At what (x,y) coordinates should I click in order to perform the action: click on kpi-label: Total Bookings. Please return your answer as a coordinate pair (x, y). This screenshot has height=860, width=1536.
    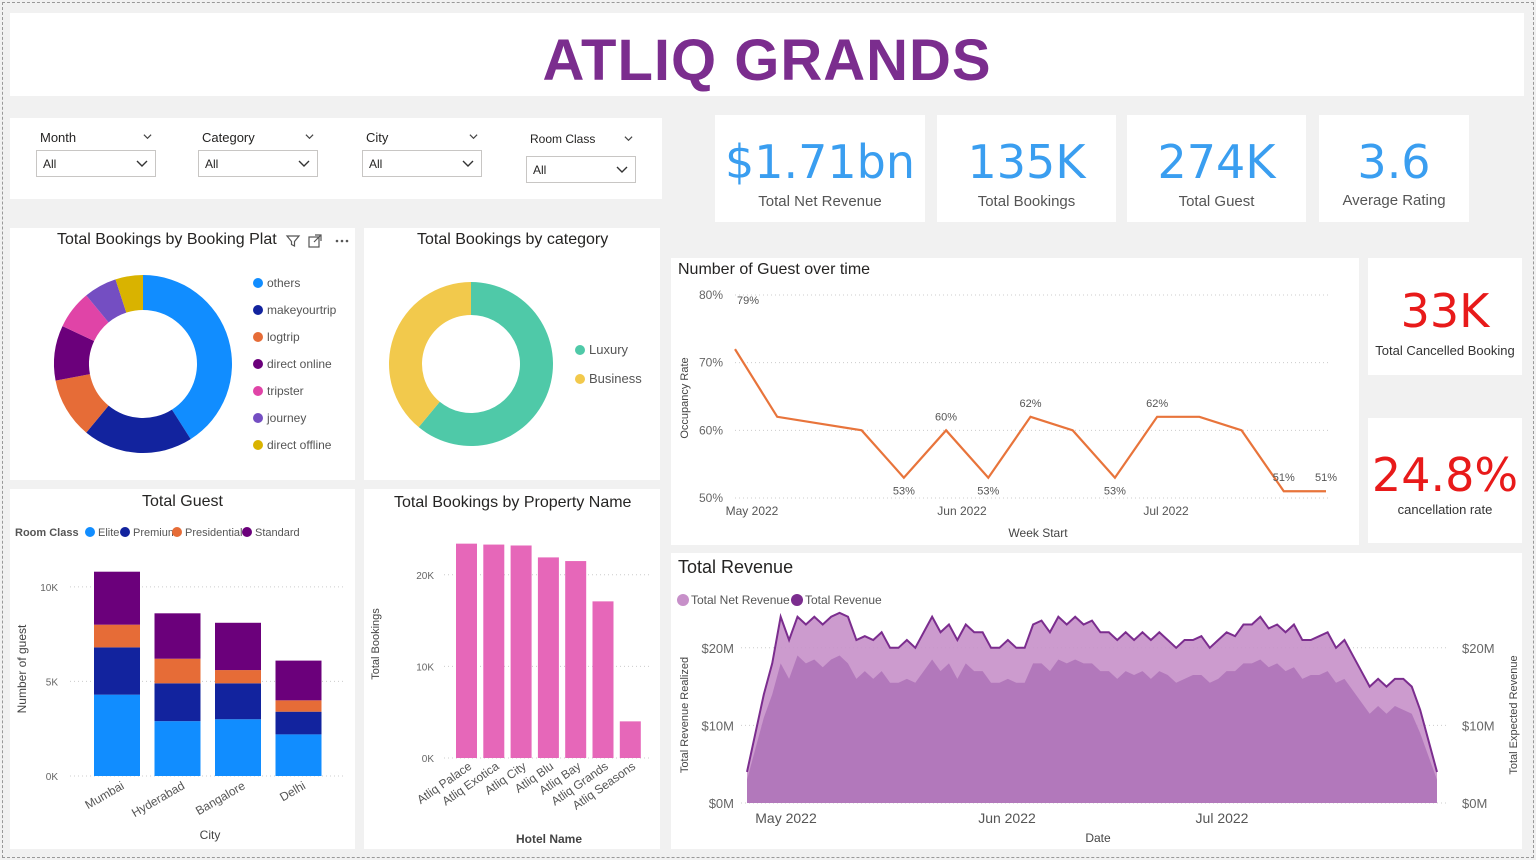
    Looking at the image, I should click on (1026, 201).